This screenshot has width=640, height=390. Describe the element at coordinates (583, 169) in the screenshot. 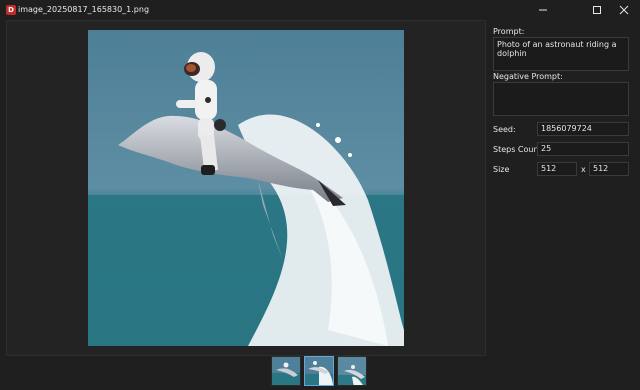

I see `size-separator: x` at that location.